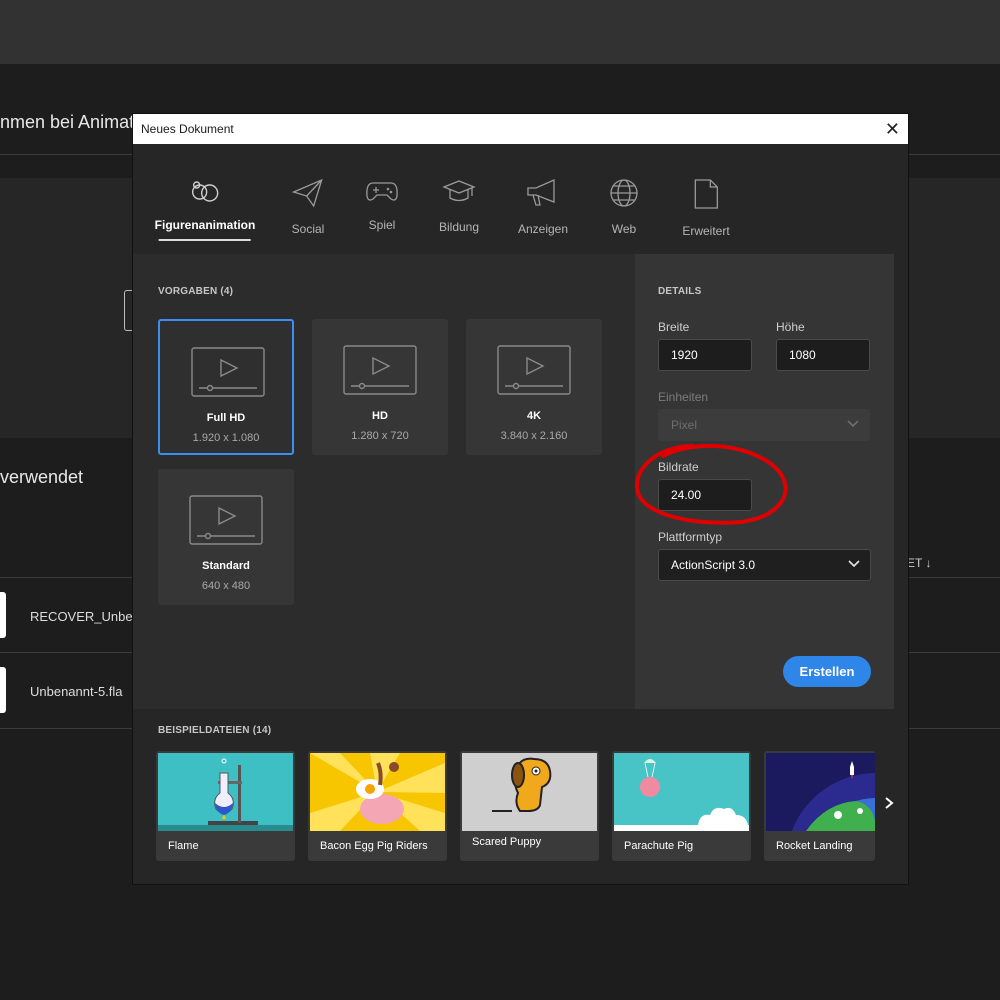  What do you see at coordinates (541, 192) in the screenshot?
I see `megaphone-icon` at bounding box center [541, 192].